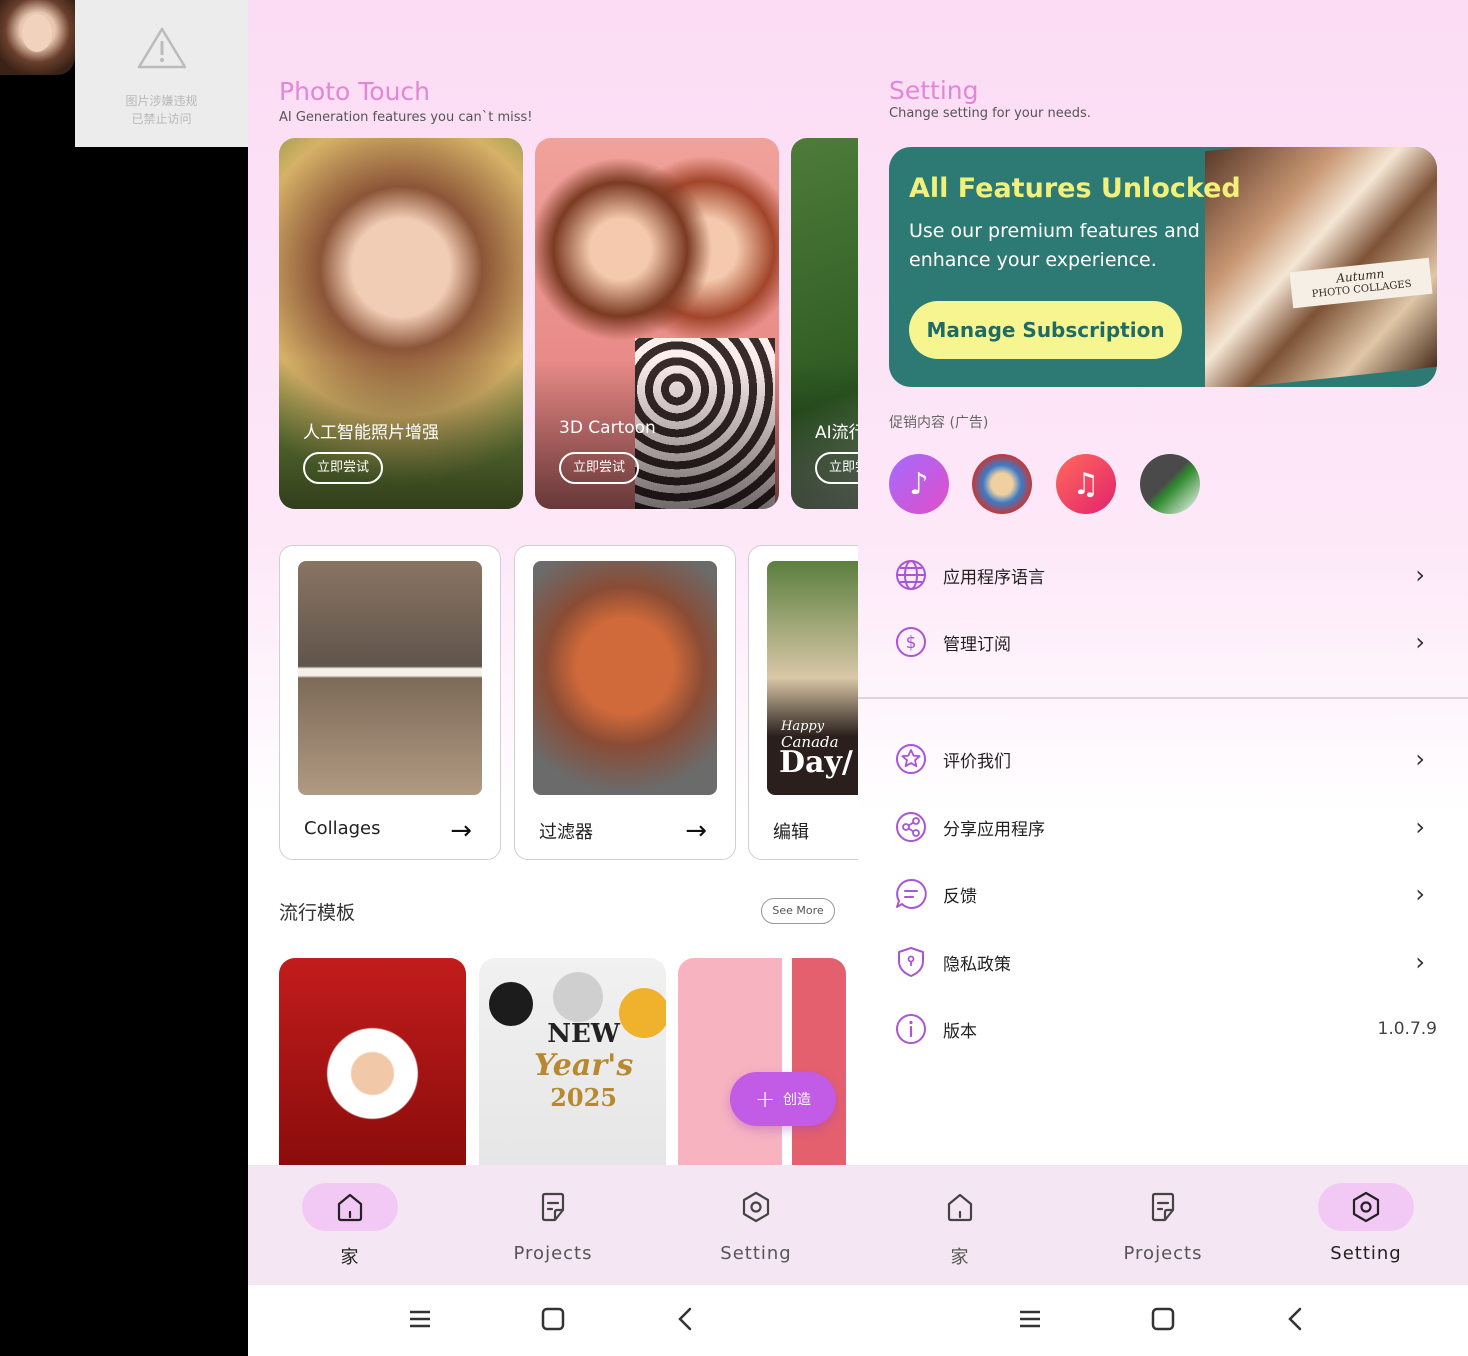  What do you see at coordinates (939, 423) in the screenshot?
I see `ads-label: 促销内容 (广告)` at bounding box center [939, 423].